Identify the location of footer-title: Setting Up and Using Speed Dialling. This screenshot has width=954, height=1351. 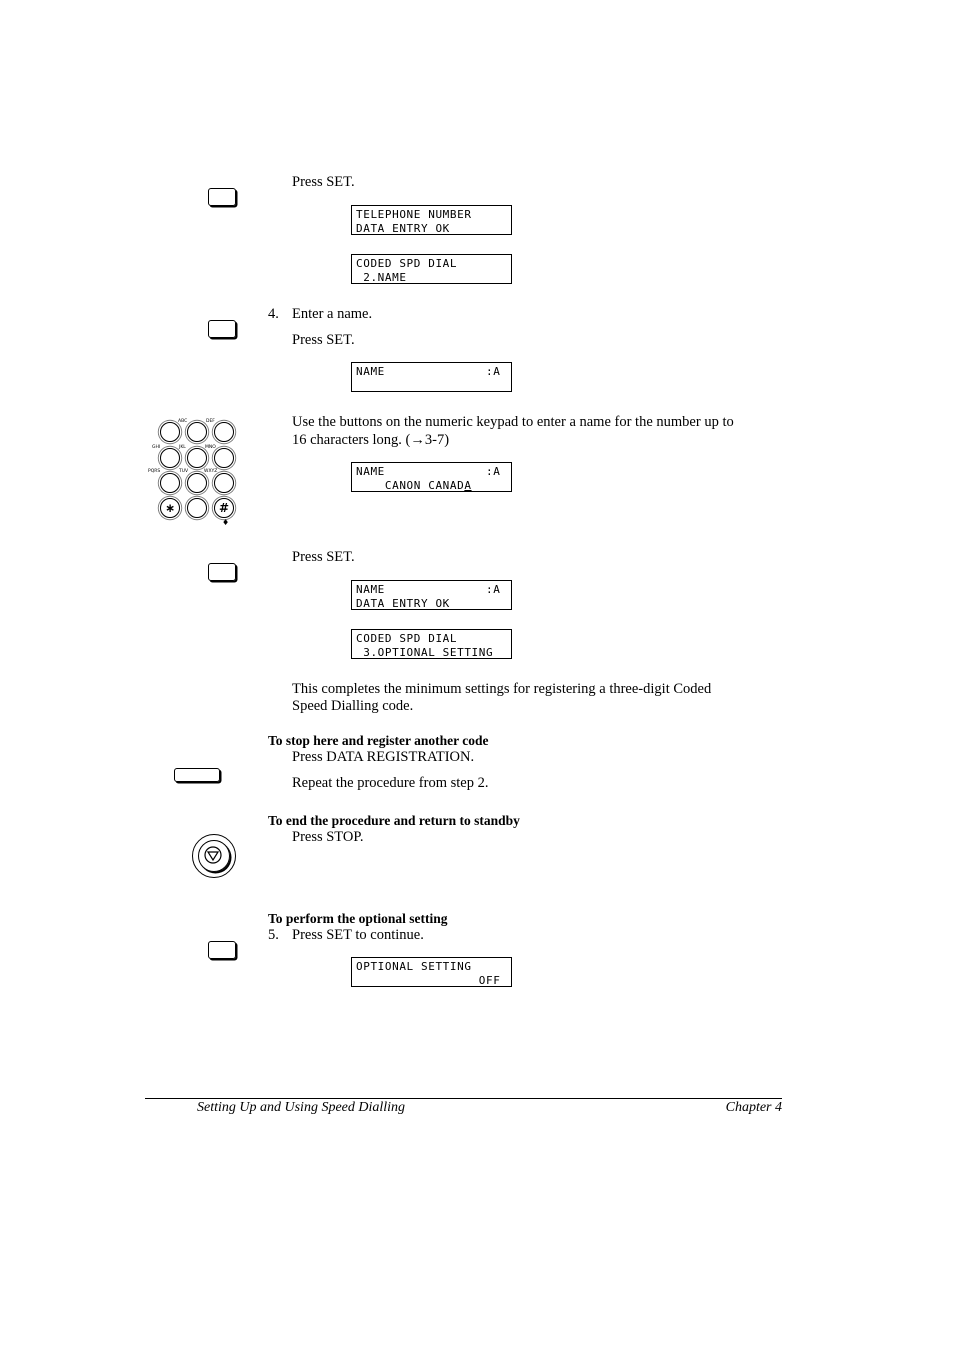
(301, 1107).